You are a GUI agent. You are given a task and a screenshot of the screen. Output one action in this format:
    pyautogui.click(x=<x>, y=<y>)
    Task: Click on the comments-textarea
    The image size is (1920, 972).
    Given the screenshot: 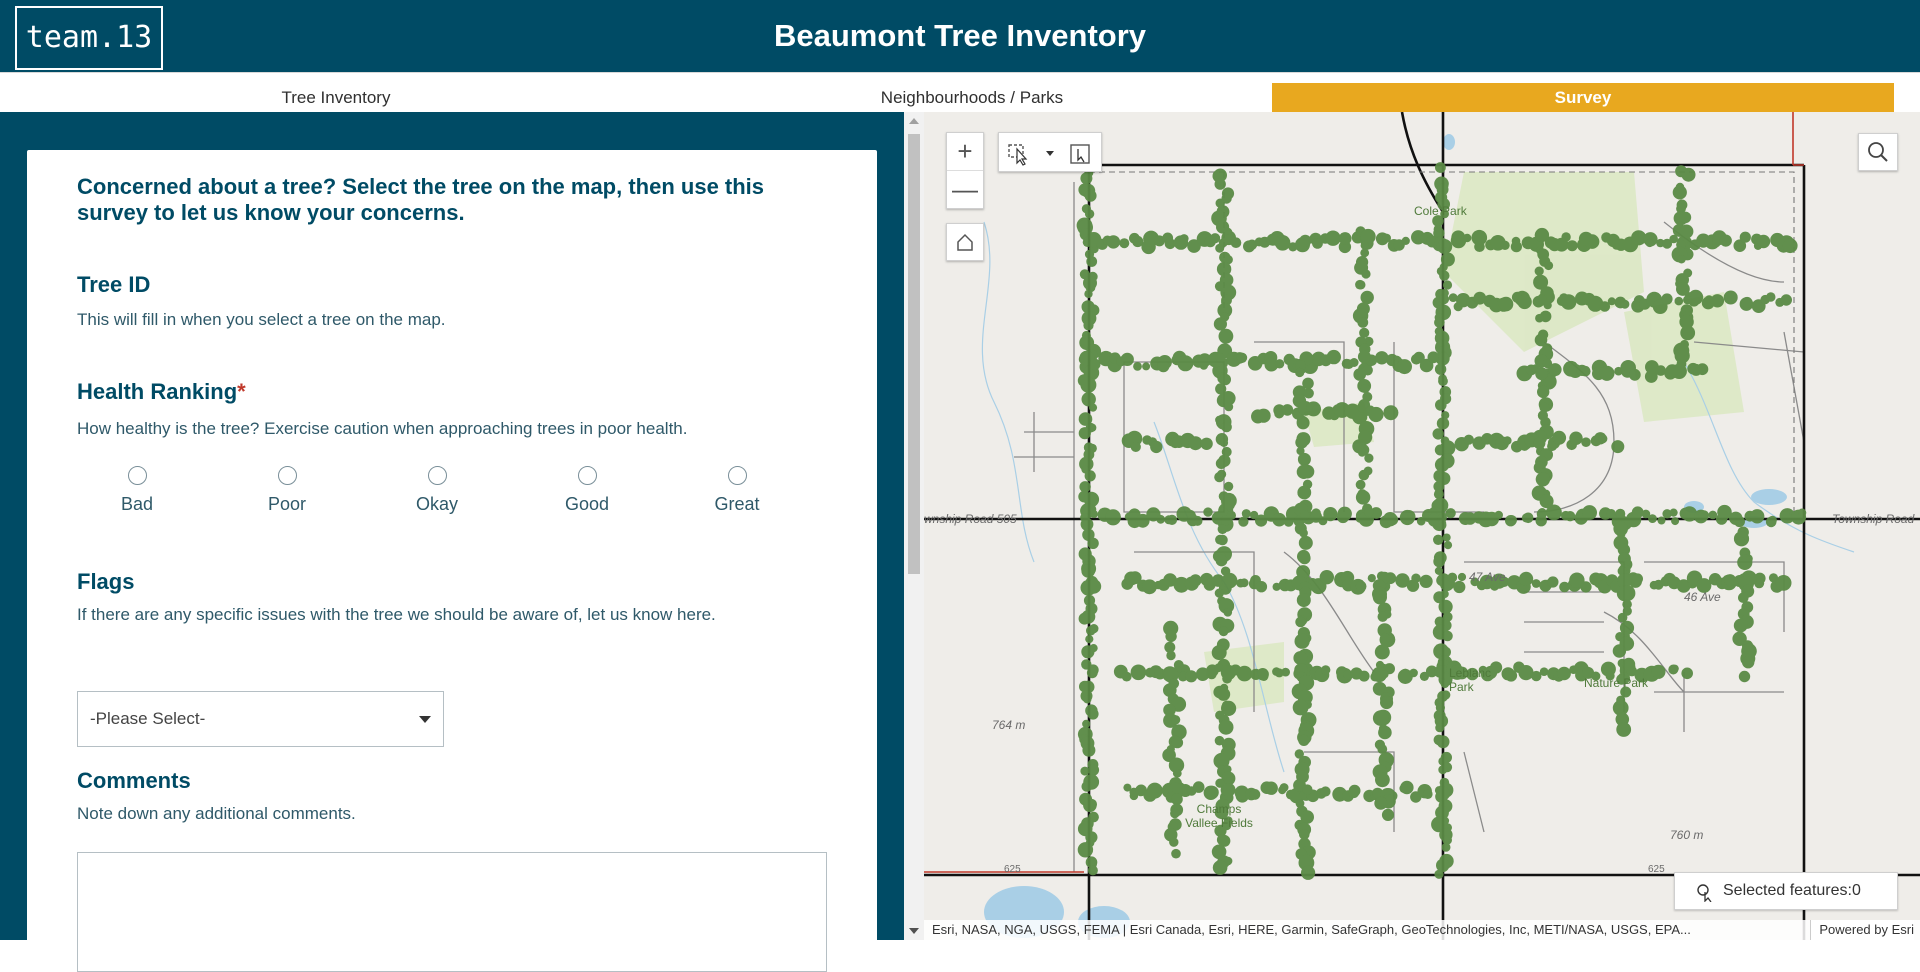 What is the action you would take?
    pyautogui.click(x=452, y=912)
    